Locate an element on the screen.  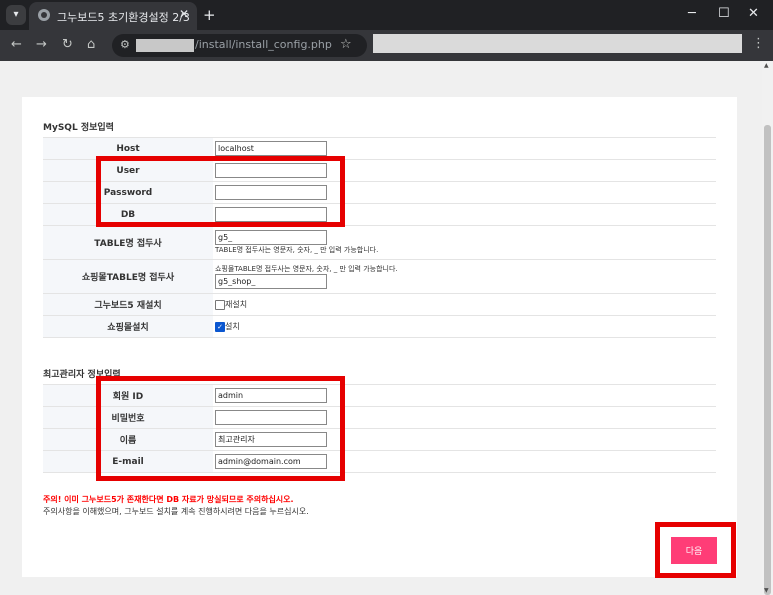
highlight-box-mysql-credentials is located at coordinates (220, 191).